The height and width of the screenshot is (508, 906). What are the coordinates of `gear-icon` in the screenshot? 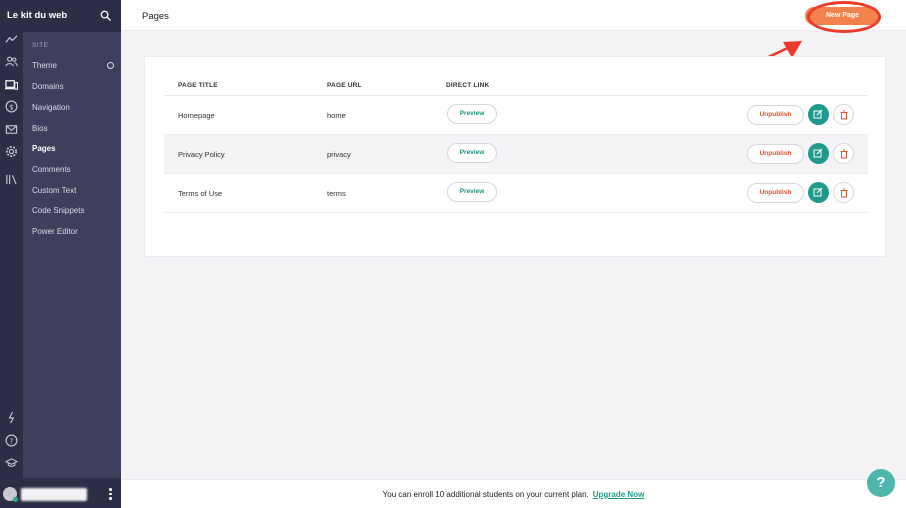 It's located at (11, 151).